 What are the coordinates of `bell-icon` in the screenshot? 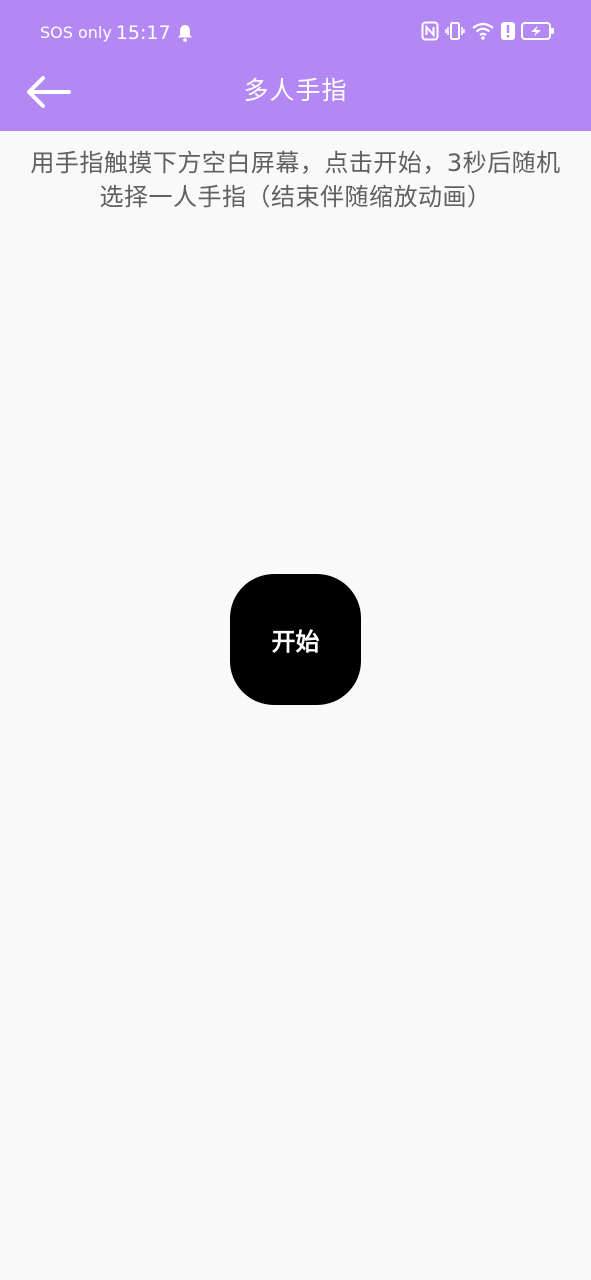 It's located at (185, 33).